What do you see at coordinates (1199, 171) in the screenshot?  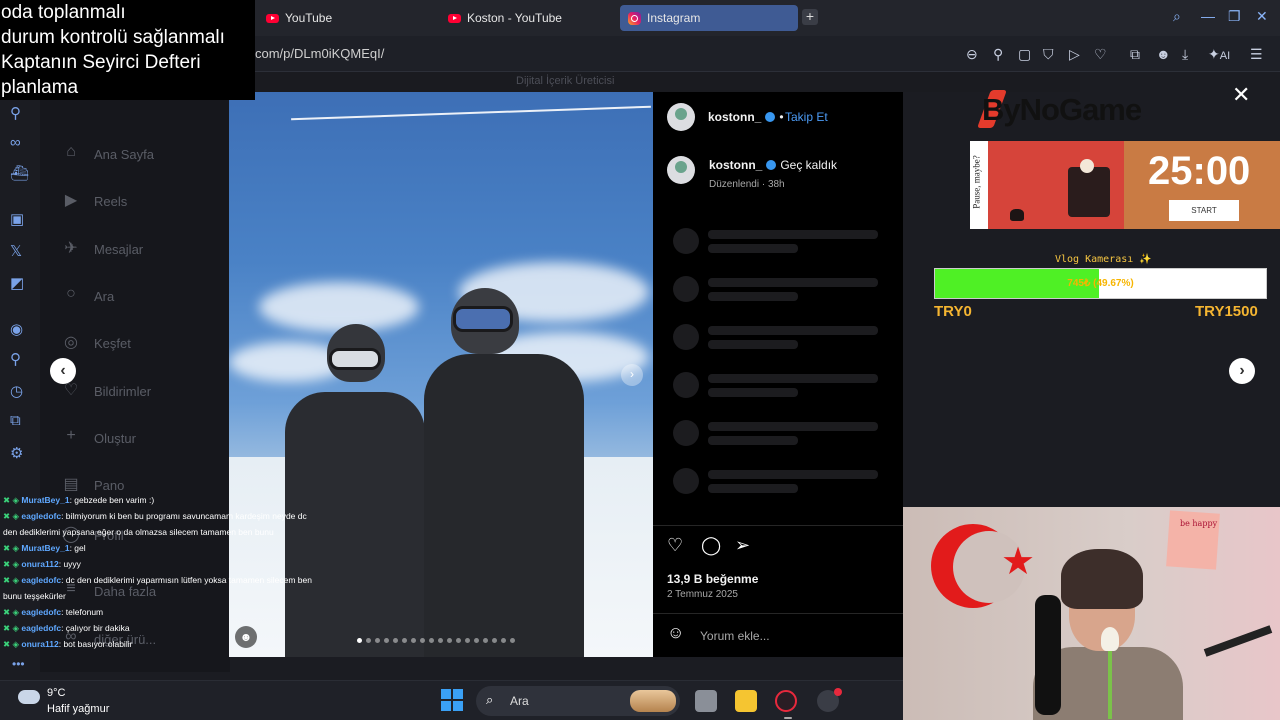 I see `timer-display: 25:00` at bounding box center [1199, 171].